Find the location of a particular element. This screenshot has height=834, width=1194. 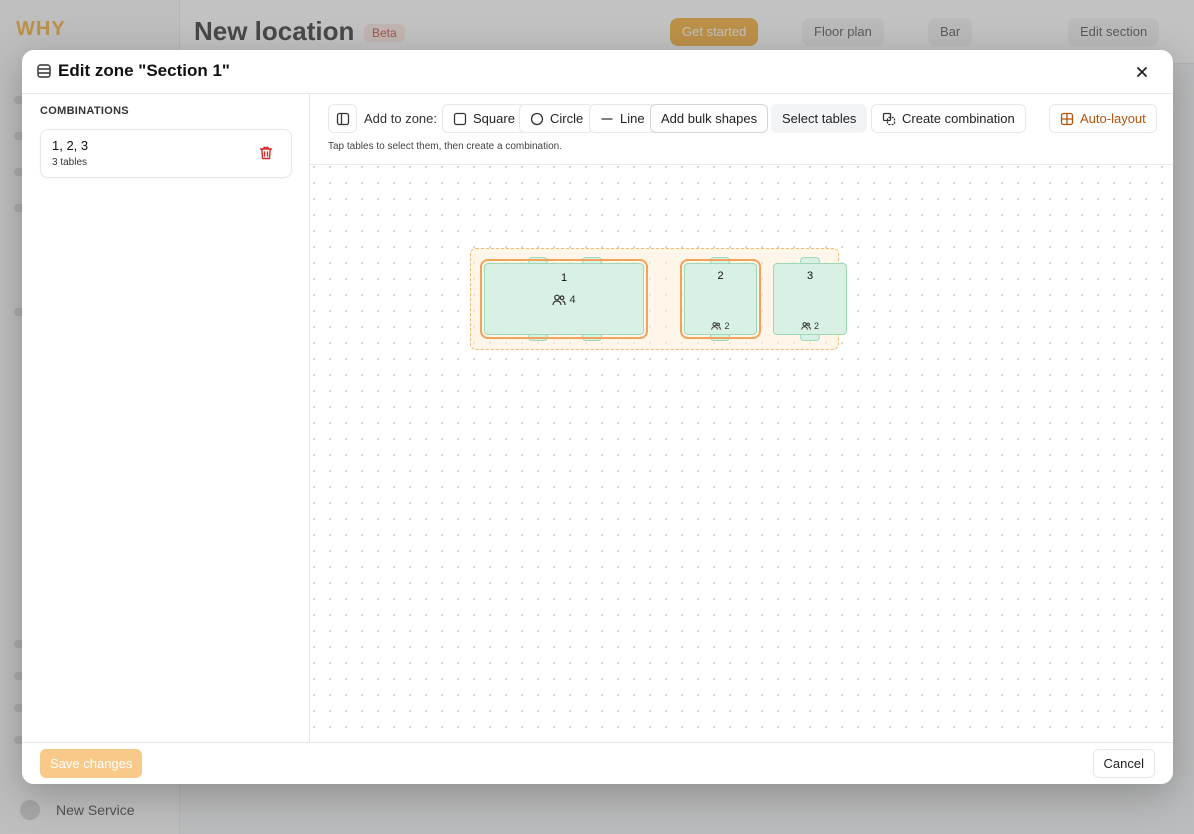

add-circle-button: Circle is located at coordinates (557, 118).